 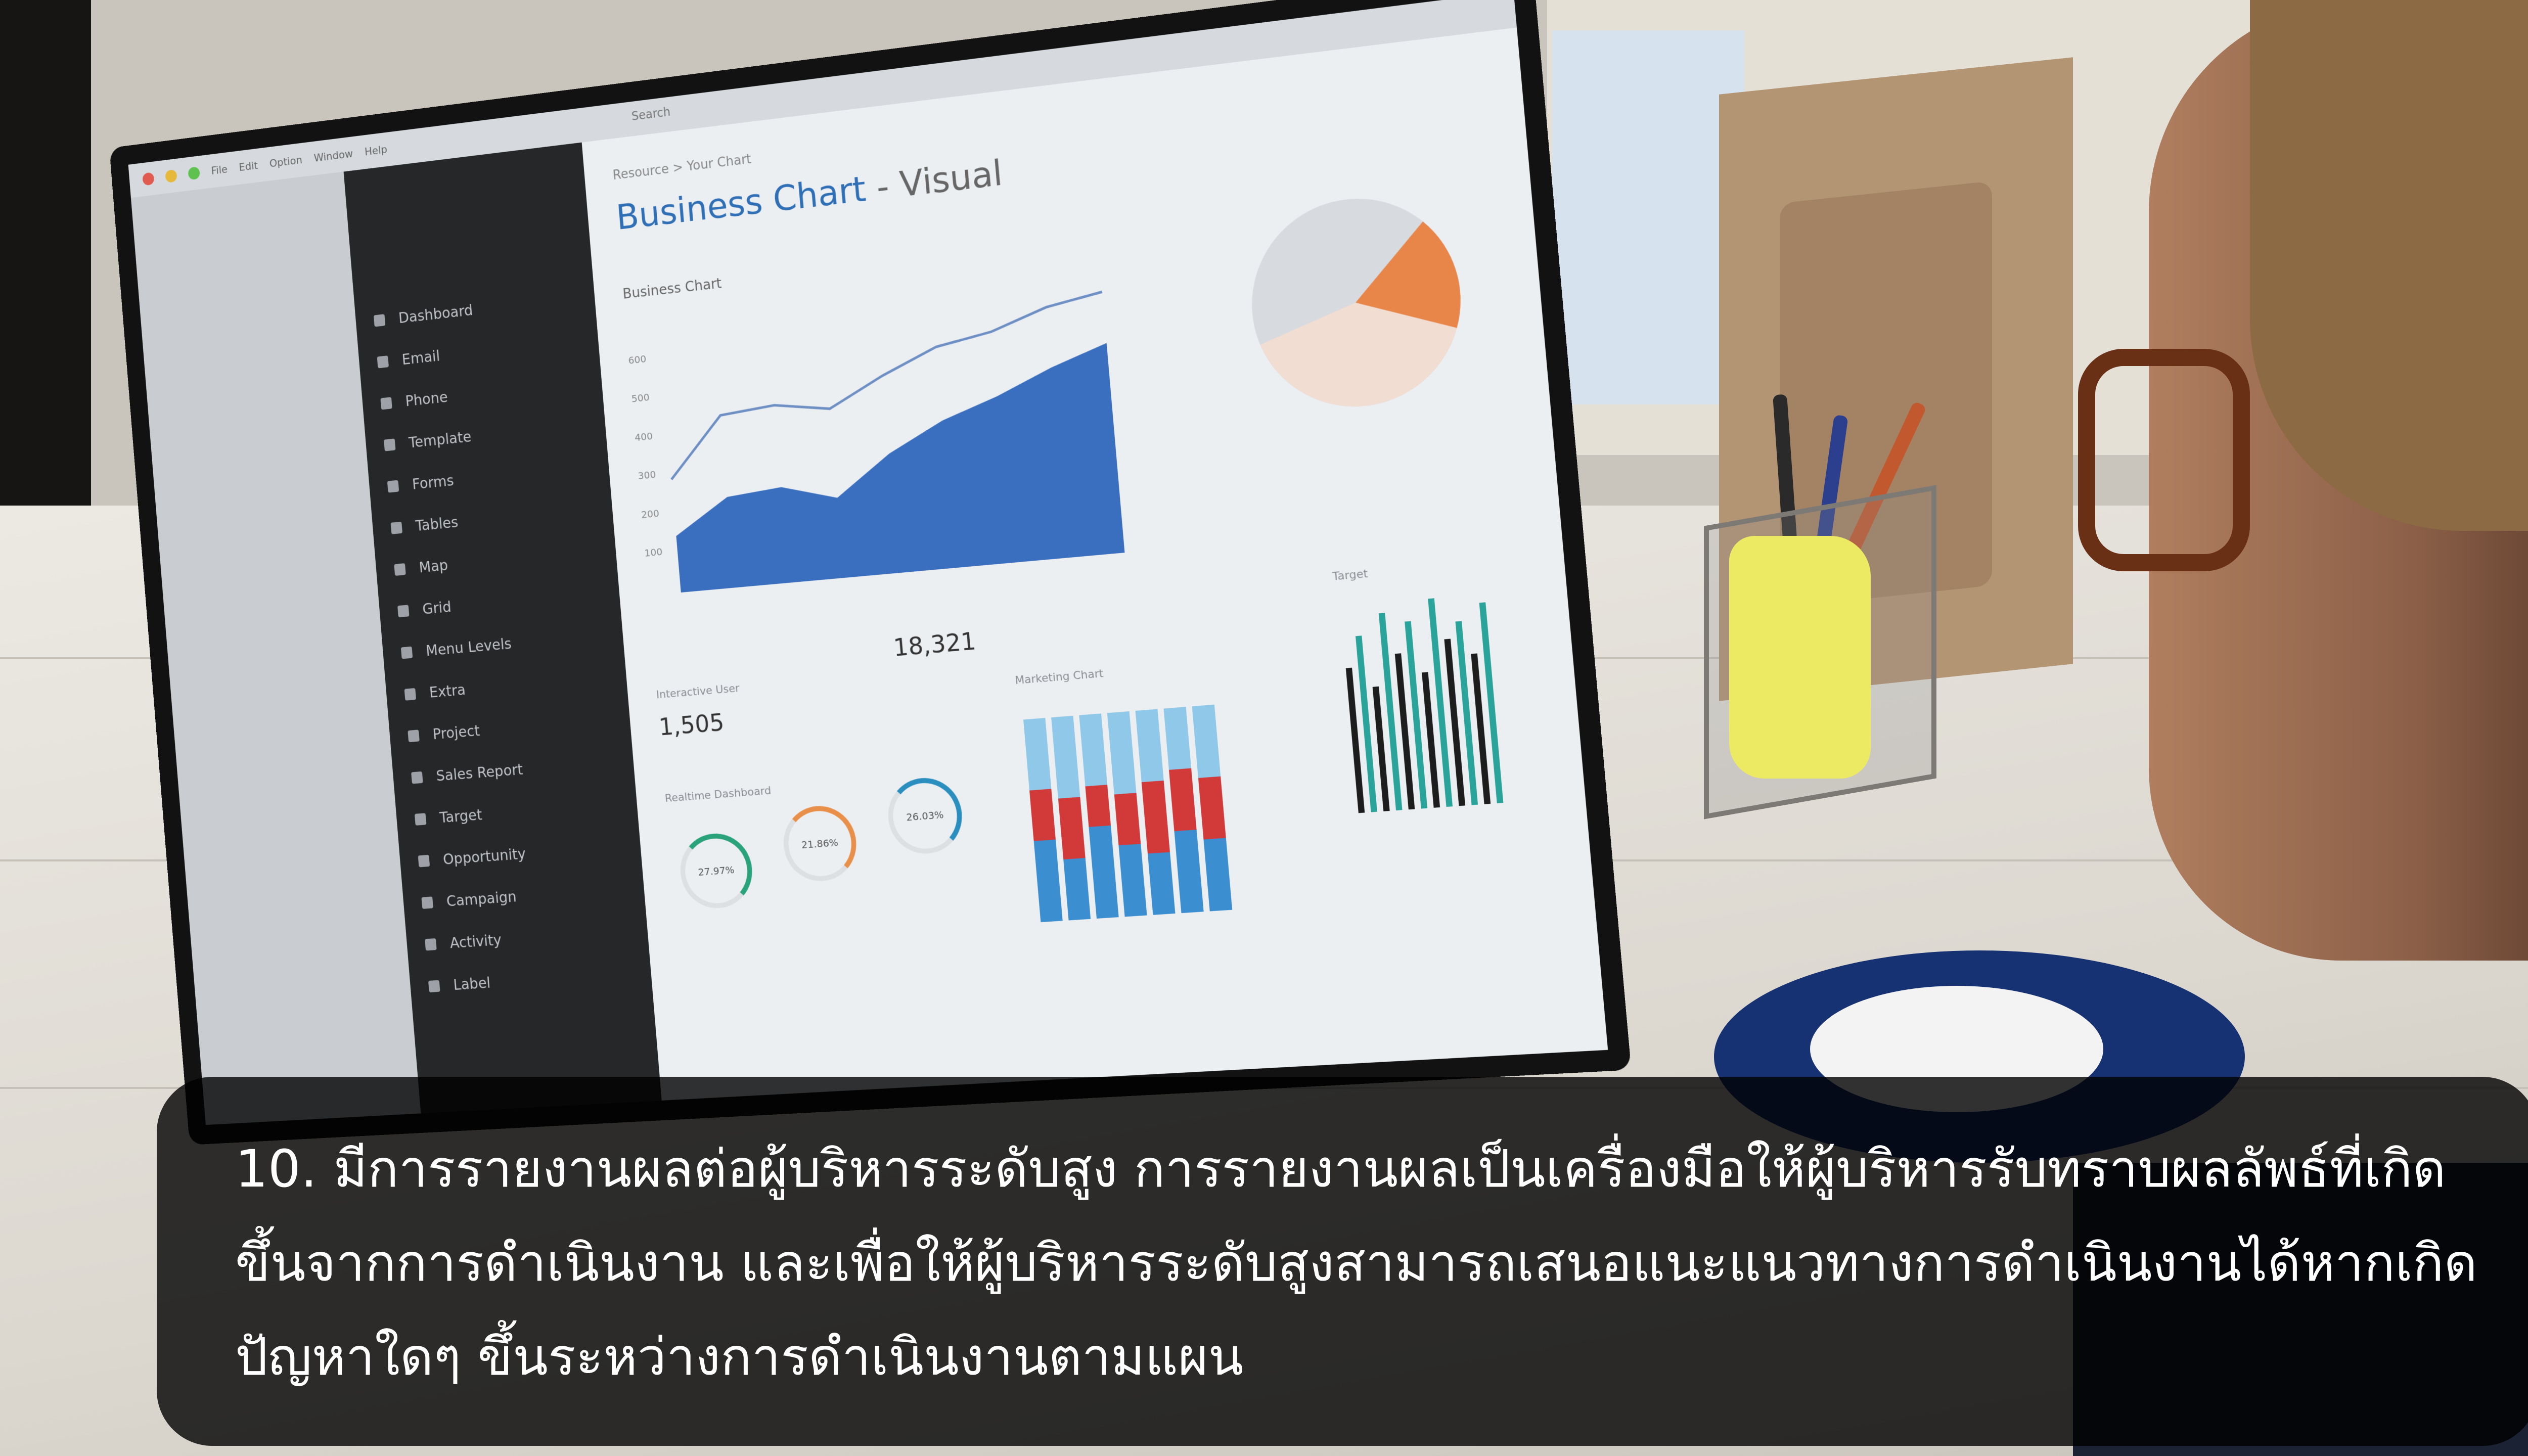 I want to click on sidebar-item: Campaign, so click(x=469, y=899).